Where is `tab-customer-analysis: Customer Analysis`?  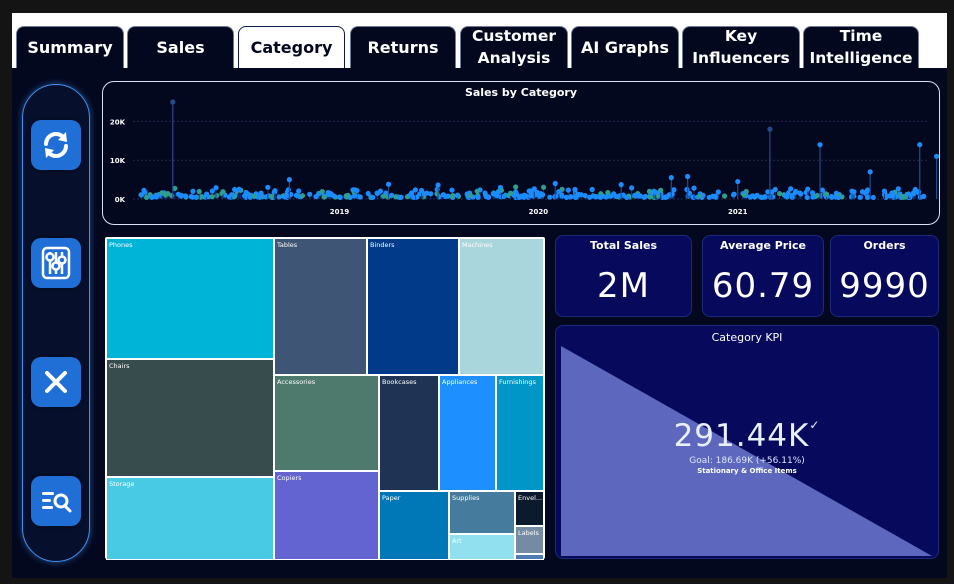
tab-customer-analysis: Customer Analysis is located at coordinates (514, 47).